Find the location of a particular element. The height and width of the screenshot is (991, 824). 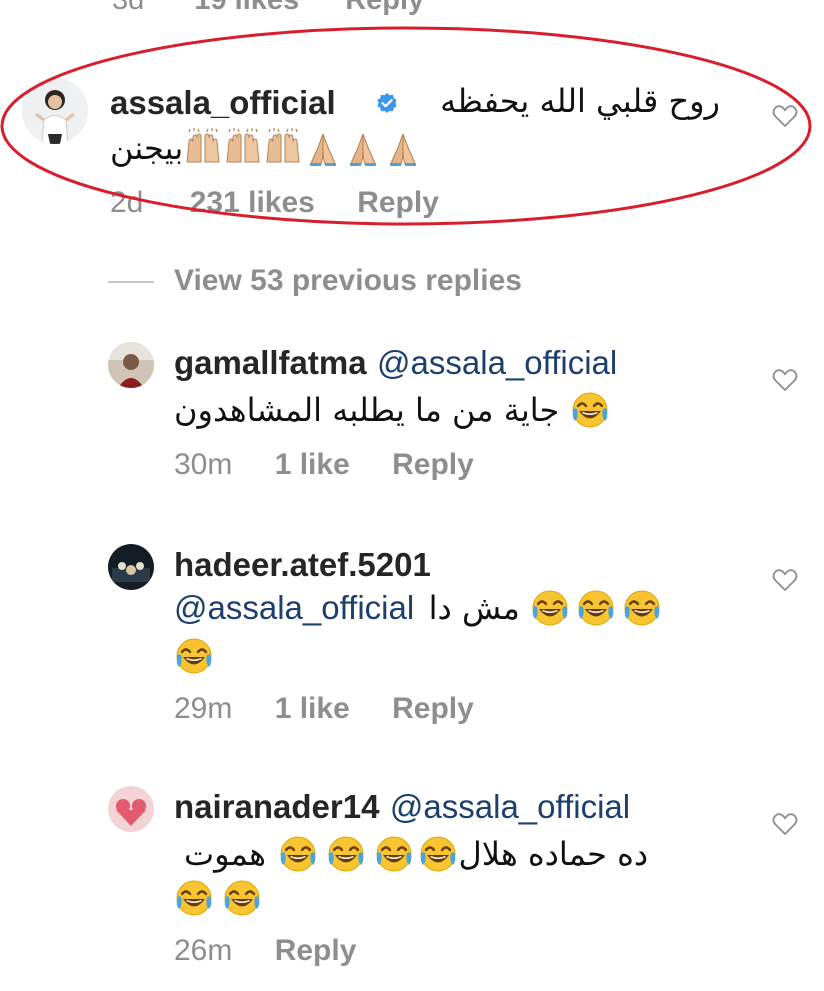

reply-text-word: هموت is located at coordinates (225, 854).